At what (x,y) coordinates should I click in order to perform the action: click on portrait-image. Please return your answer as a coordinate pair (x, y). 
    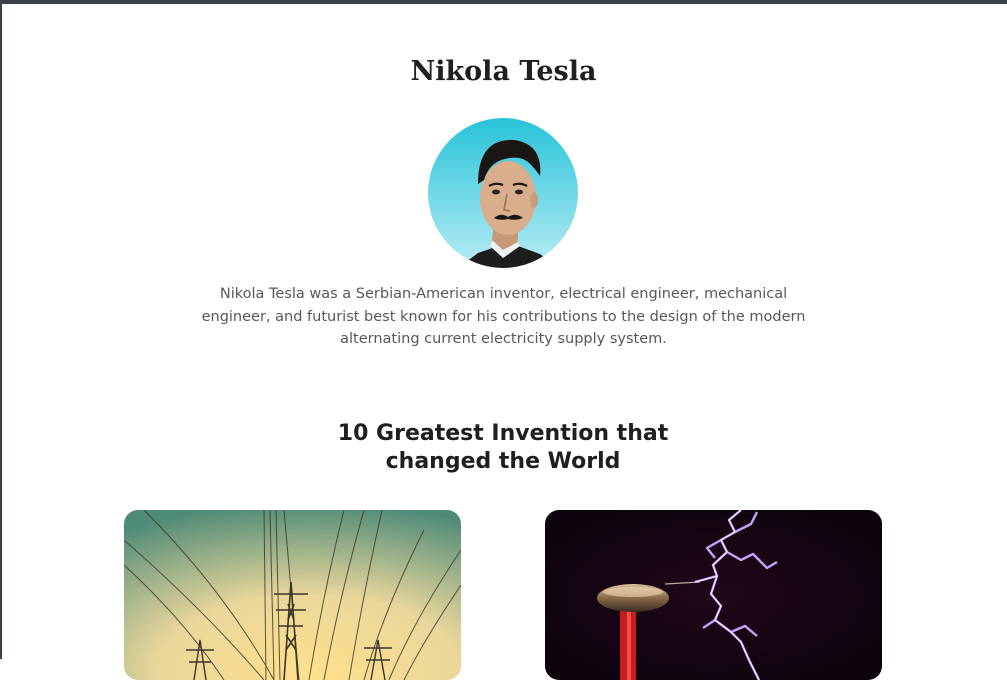
    Looking at the image, I should click on (503, 193).